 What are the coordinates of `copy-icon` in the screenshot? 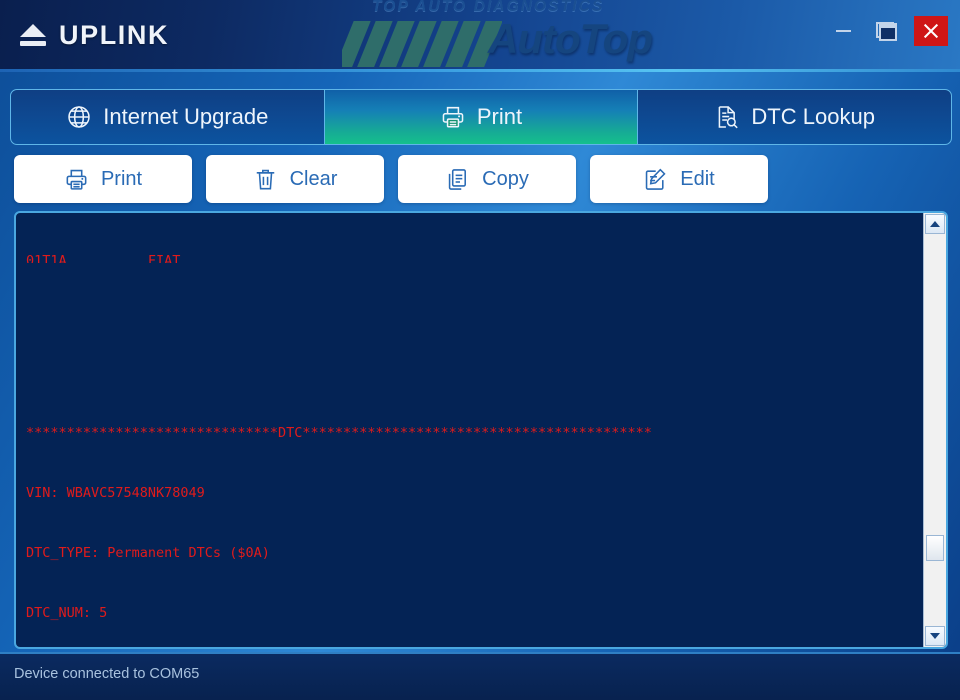 It's located at (457, 179).